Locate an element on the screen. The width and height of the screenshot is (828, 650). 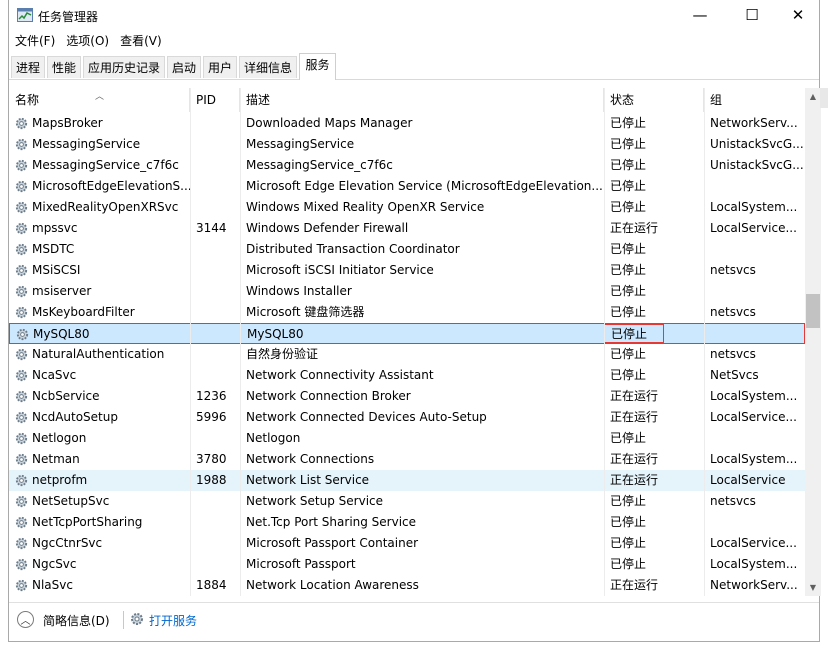
title-bar: 任务管理器 — ☐ ✕ is located at coordinates (414, 16).